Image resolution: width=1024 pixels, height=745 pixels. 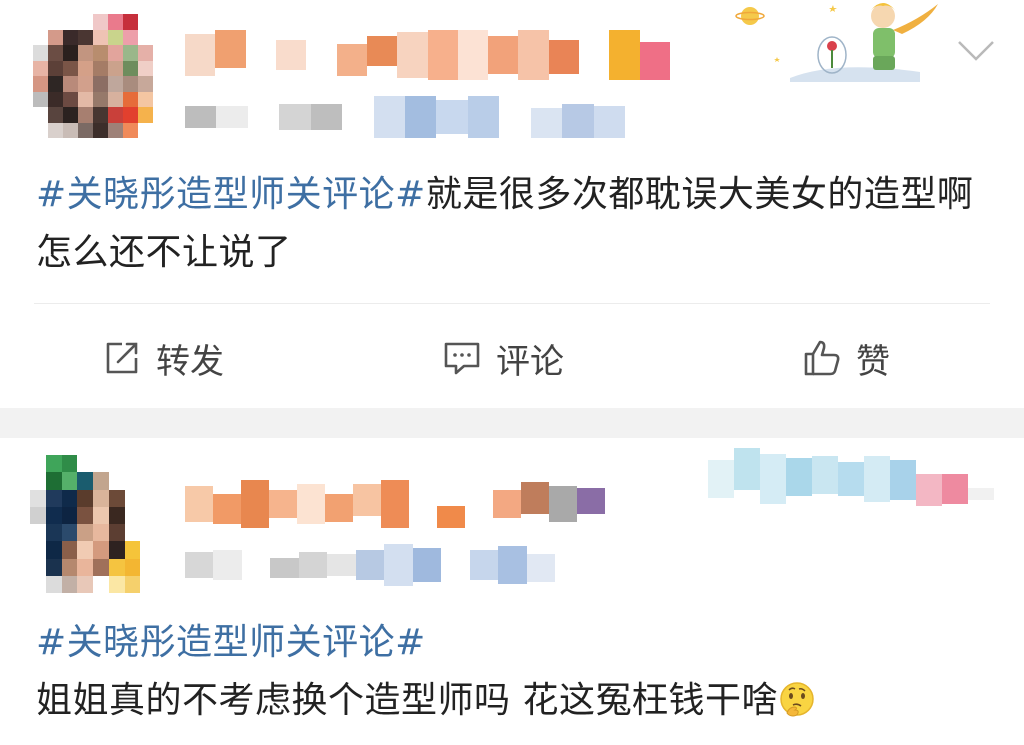 I want to click on repost-icon, so click(x=122, y=358).